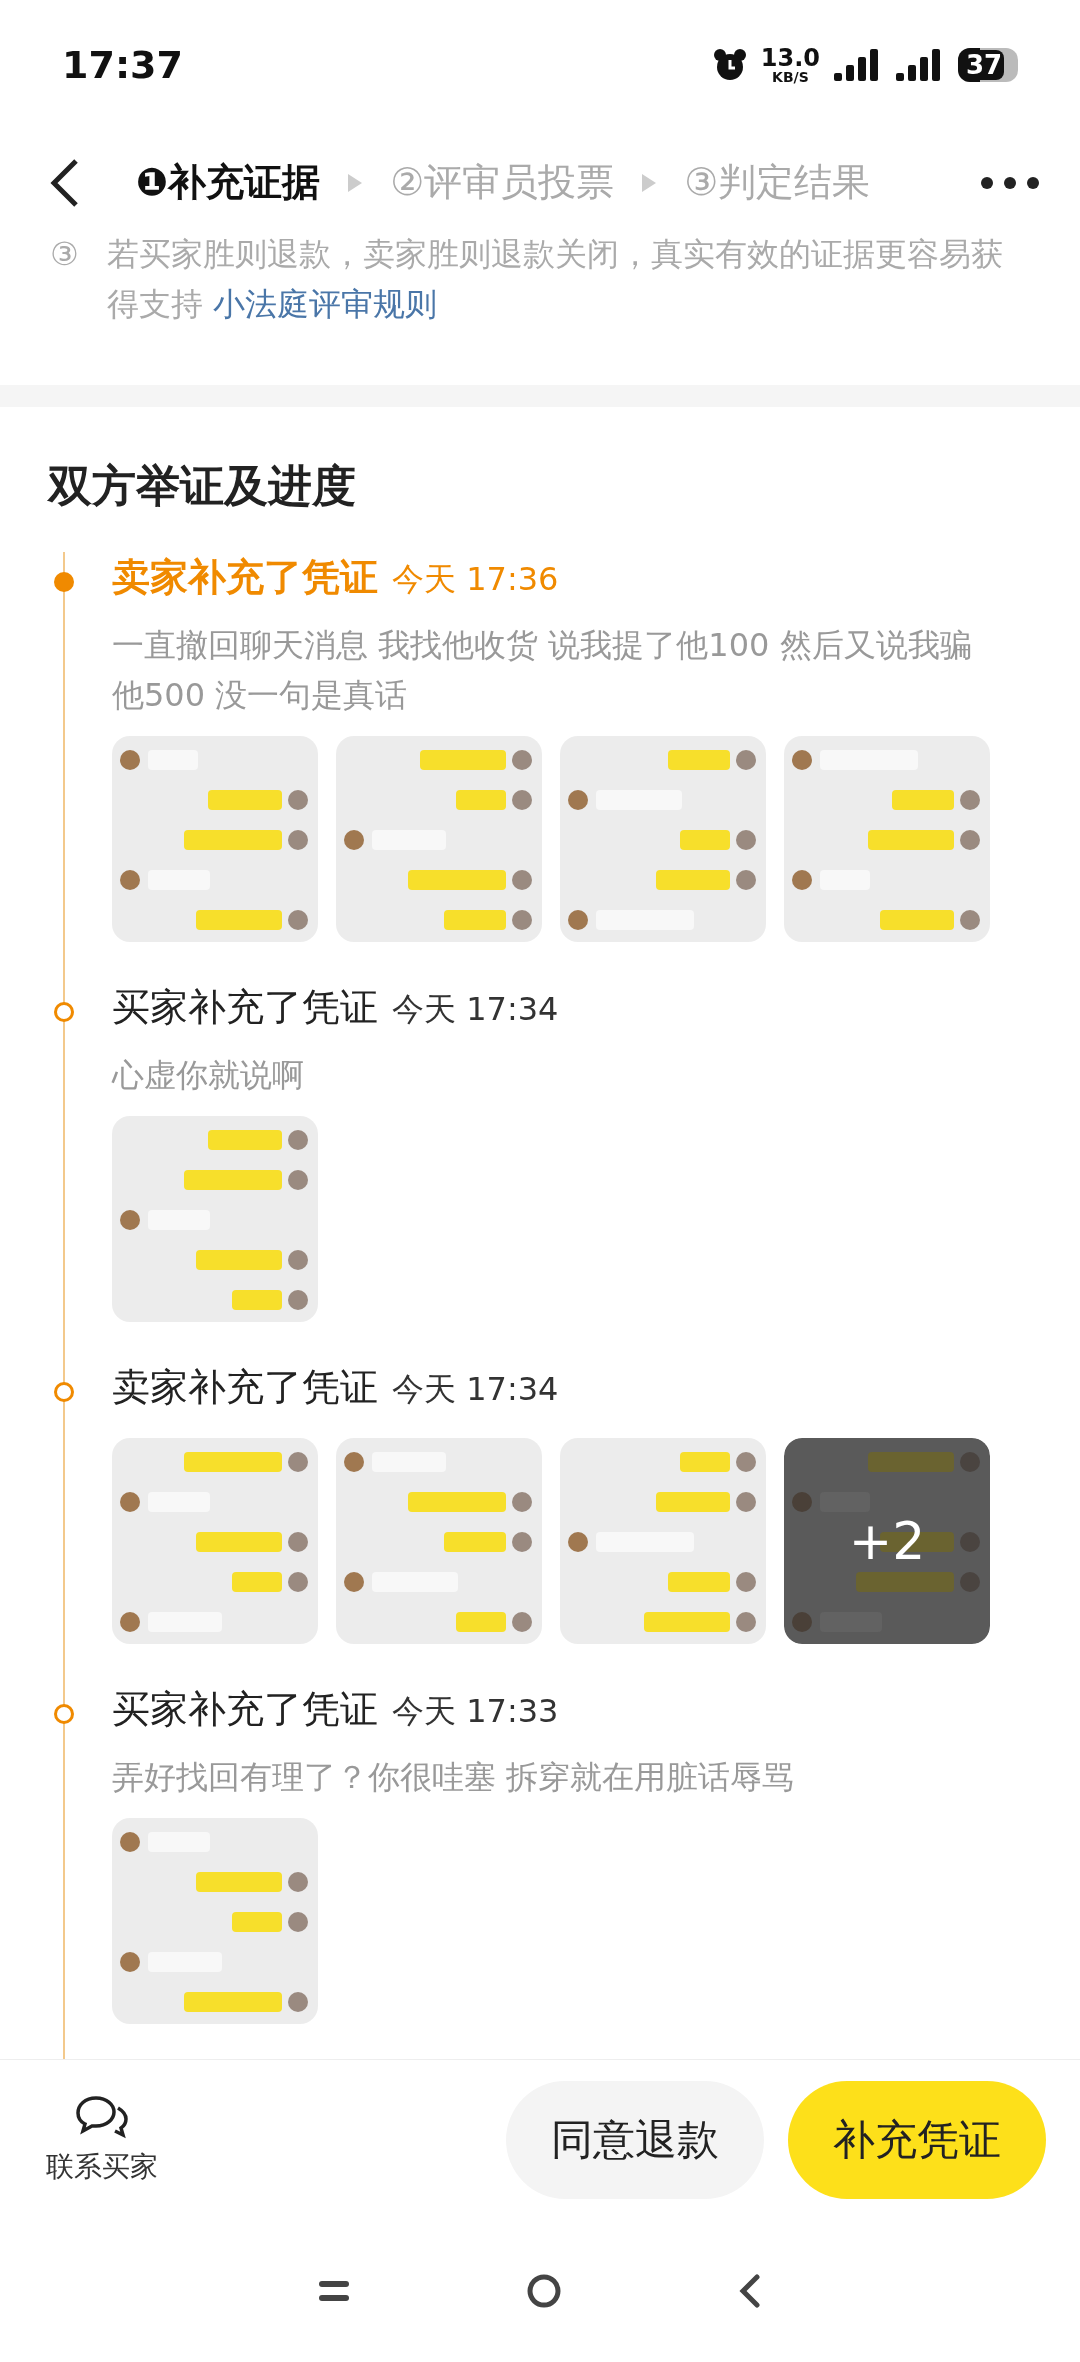 This screenshot has width=1080, height=2362. Describe the element at coordinates (502, 182) in the screenshot. I see `progress-step: ②评审员投票` at that location.